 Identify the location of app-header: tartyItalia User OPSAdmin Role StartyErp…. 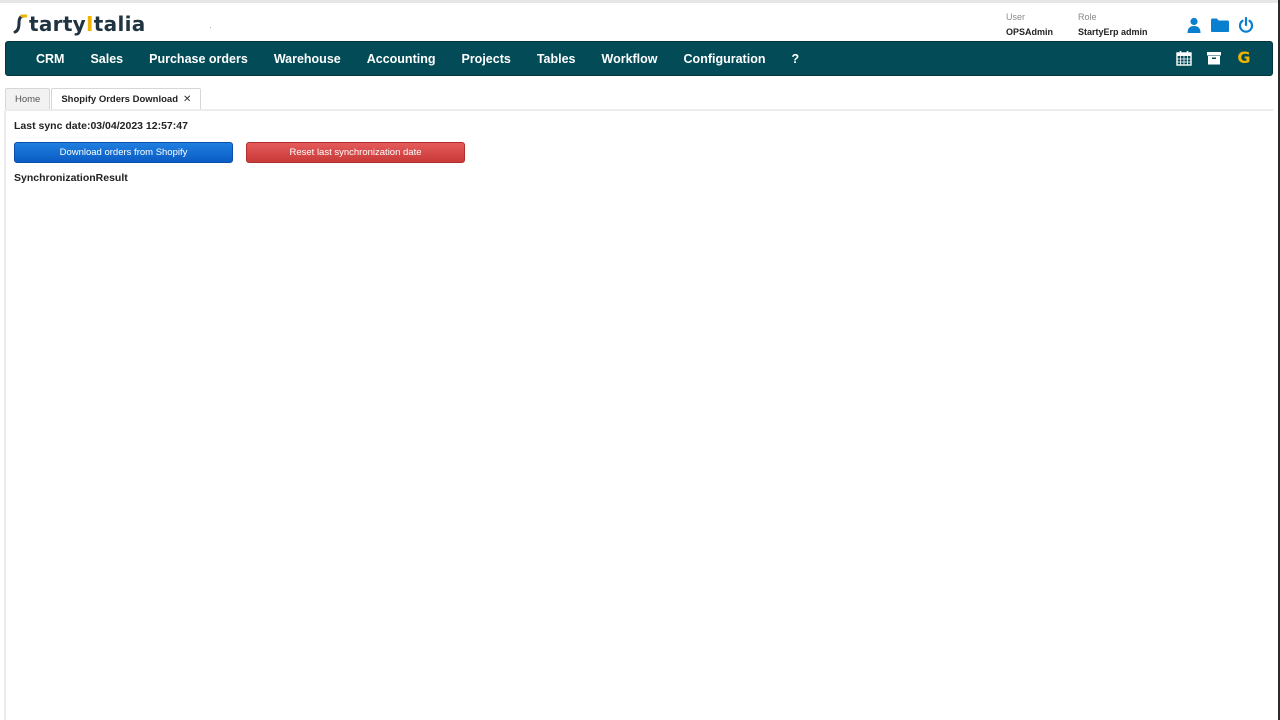
(639, 22).